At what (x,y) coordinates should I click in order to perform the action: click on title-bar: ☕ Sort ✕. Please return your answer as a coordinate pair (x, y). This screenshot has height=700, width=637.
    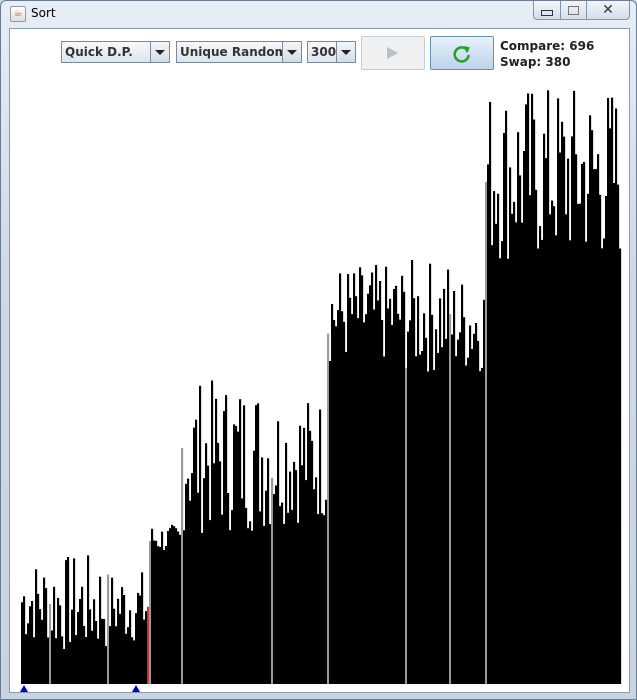
    Looking at the image, I should click on (318, 14).